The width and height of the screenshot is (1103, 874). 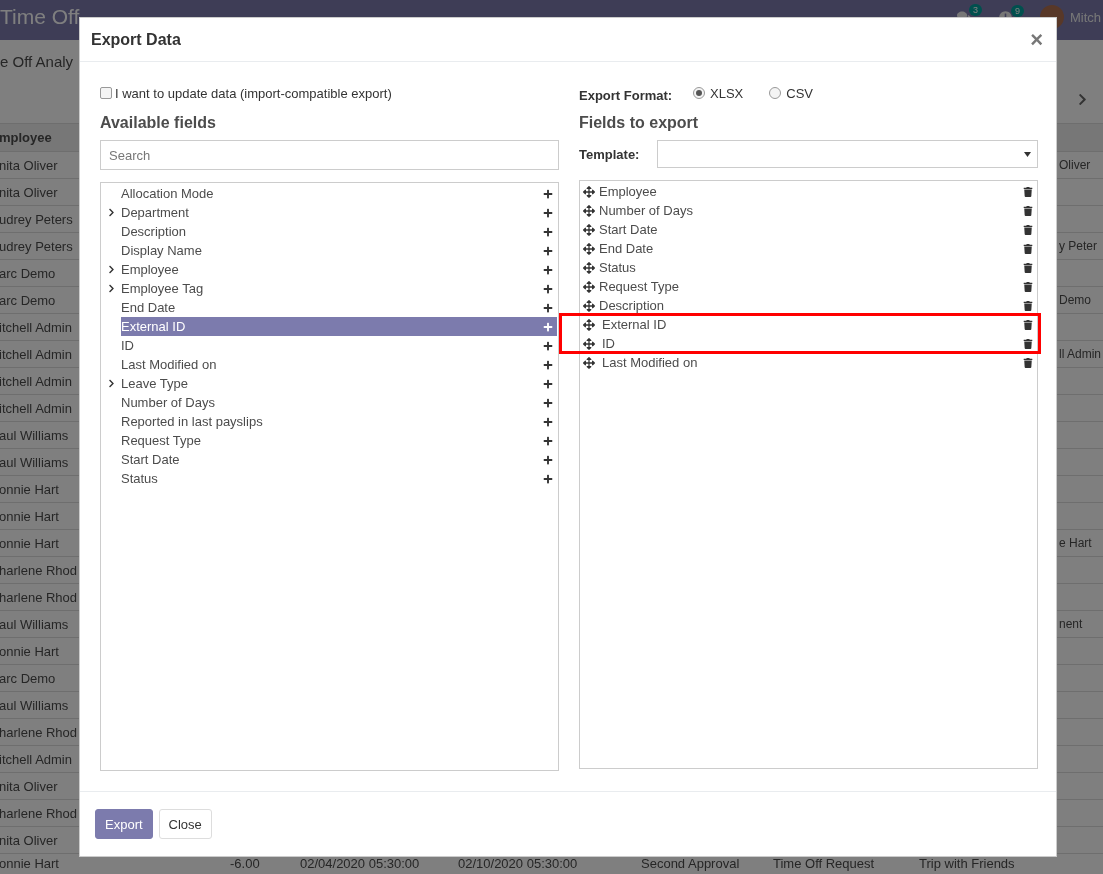 What do you see at coordinates (339, 251) in the screenshot?
I see `field-item: Display Name` at bounding box center [339, 251].